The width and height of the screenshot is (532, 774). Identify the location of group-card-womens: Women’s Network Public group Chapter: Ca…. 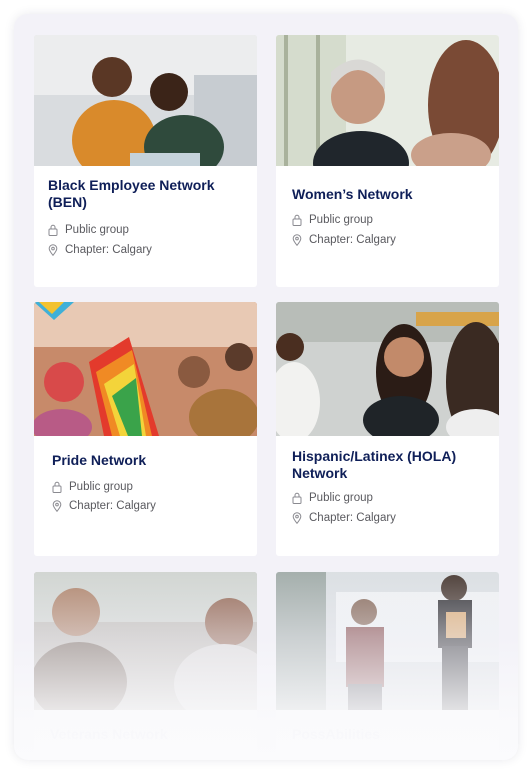
(387, 161).